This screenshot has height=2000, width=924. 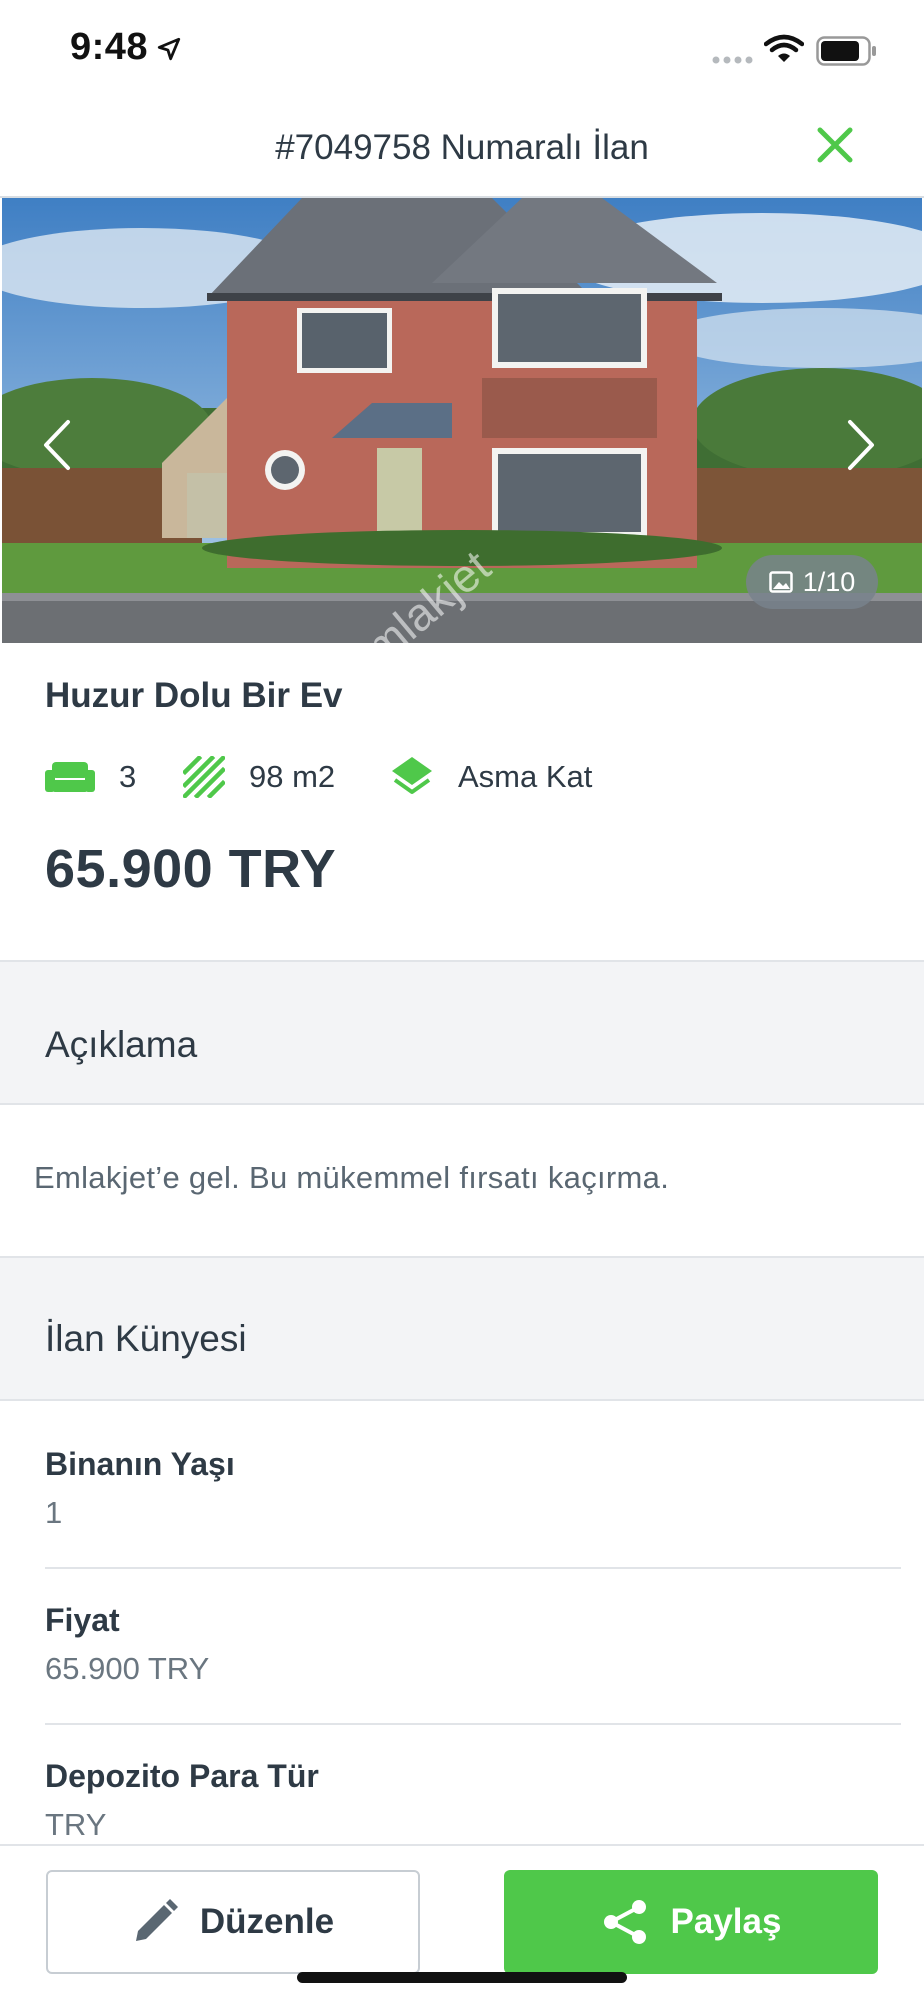 I want to click on edit-button: Düzenle, so click(x=233, y=1922).